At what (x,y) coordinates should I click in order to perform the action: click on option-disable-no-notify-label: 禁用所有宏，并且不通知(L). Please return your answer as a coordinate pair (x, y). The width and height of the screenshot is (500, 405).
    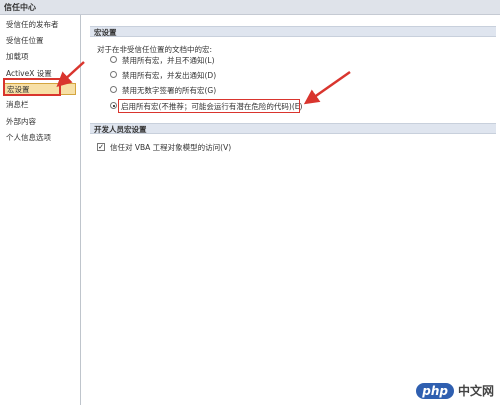
    Looking at the image, I should click on (168, 60).